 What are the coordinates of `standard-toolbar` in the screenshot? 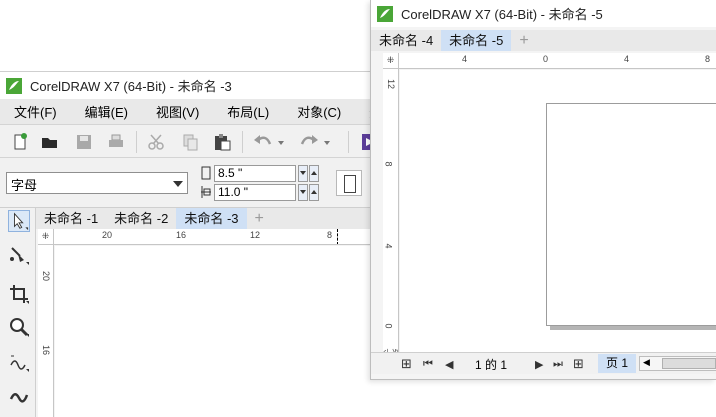 It's located at (190, 141).